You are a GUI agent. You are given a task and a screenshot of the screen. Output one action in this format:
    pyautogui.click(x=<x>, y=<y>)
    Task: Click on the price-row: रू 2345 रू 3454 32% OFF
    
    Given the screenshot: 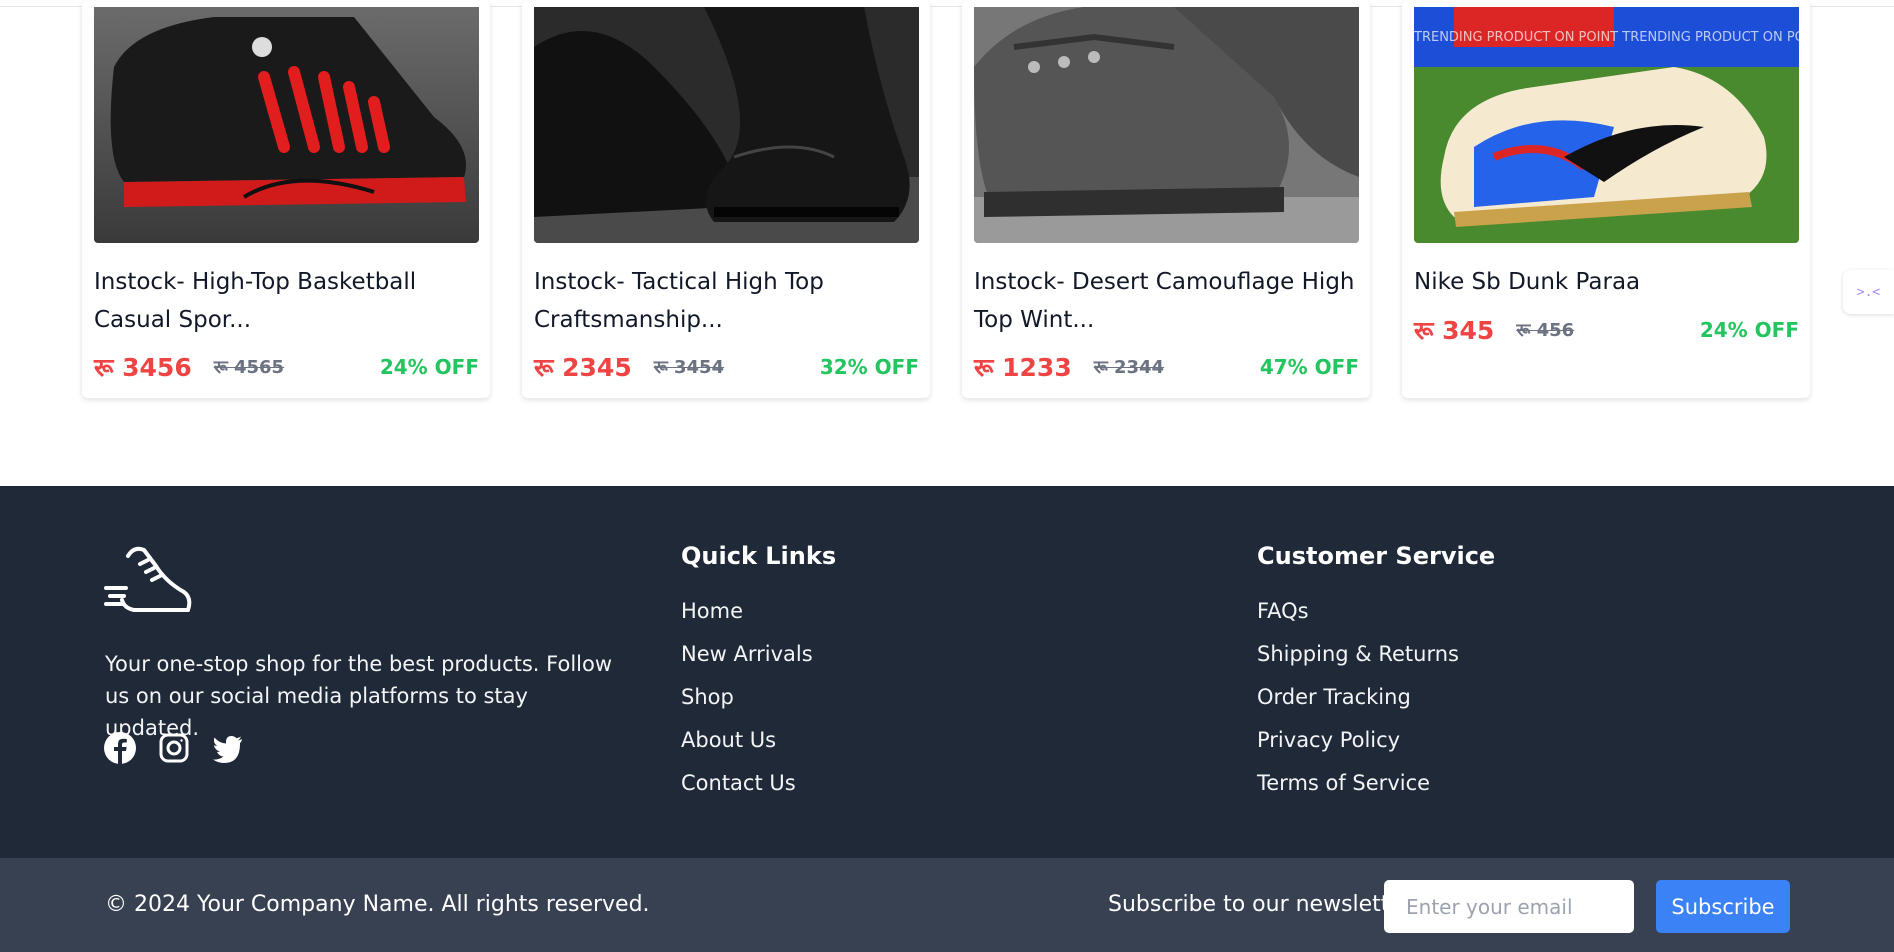 What is the action you would take?
    pyautogui.click(x=726, y=367)
    